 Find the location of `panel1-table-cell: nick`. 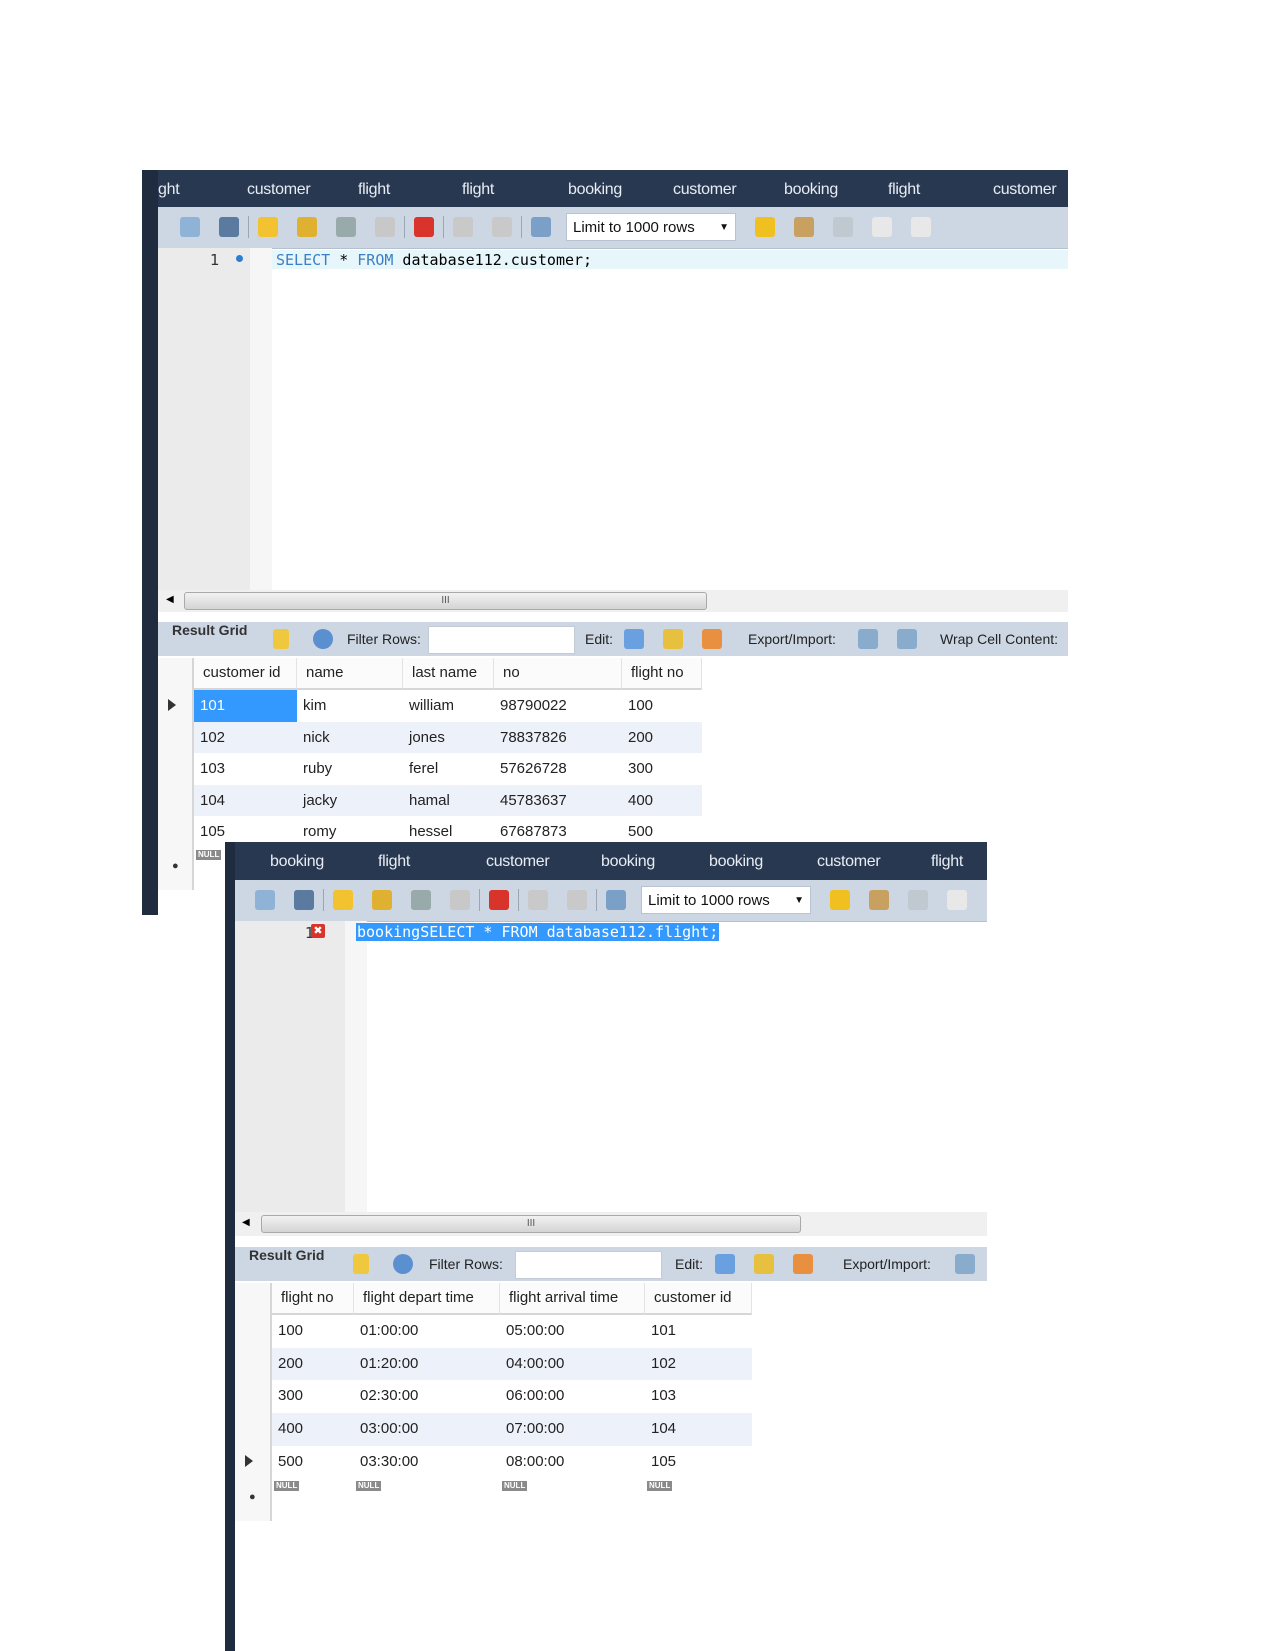

panel1-table-cell: nick is located at coordinates (350, 738).